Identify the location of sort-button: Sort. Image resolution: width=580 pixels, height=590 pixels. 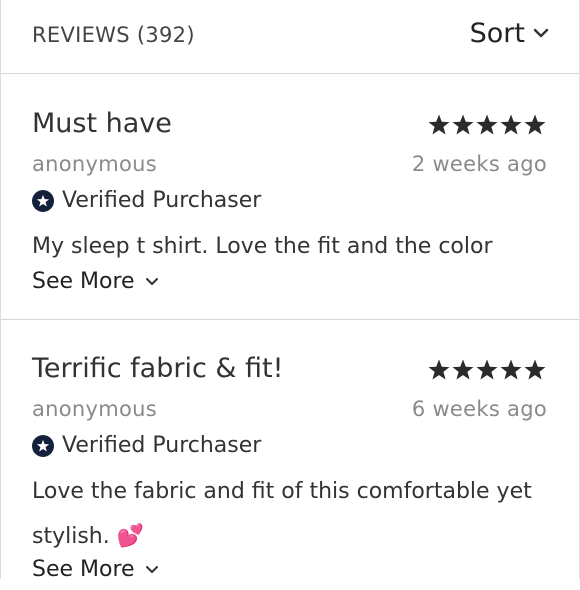
(509, 33).